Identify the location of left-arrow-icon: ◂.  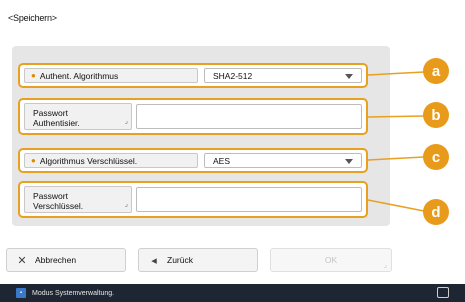
(154, 260).